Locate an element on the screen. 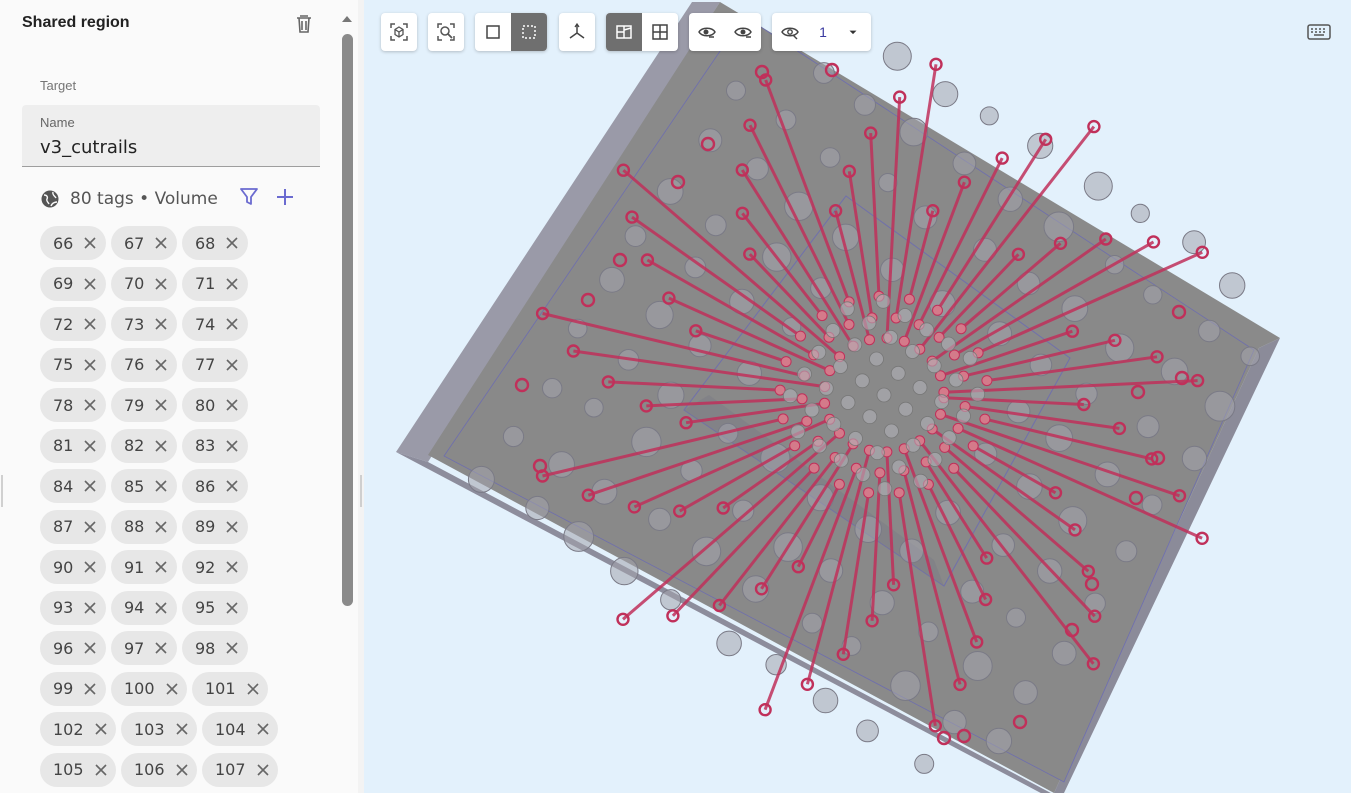  tag-chip: 95 is located at coordinates (215, 607).